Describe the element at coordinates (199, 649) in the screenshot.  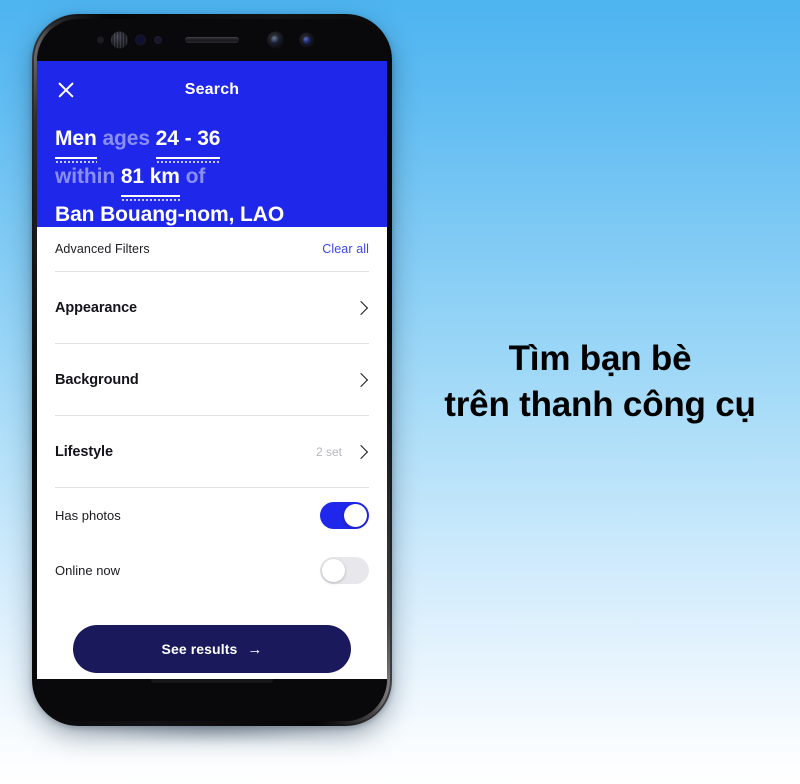
I see `see-results-label: See results` at that location.